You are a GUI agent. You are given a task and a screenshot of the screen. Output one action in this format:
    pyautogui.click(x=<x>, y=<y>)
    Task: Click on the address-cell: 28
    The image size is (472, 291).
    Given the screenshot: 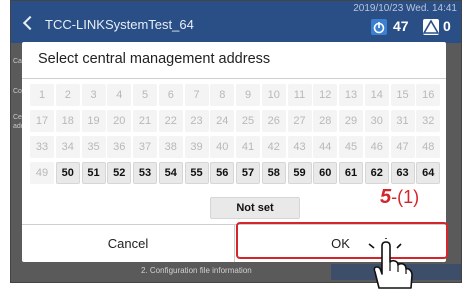 What is the action you would take?
    pyautogui.click(x=325, y=121)
    